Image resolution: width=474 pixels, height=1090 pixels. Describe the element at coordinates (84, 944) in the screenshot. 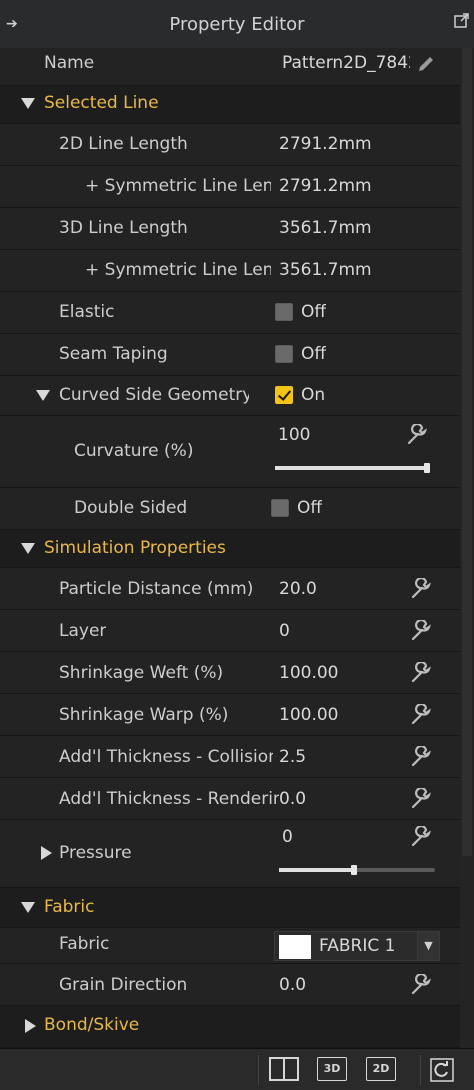

I see `label: Fabric` at that location.